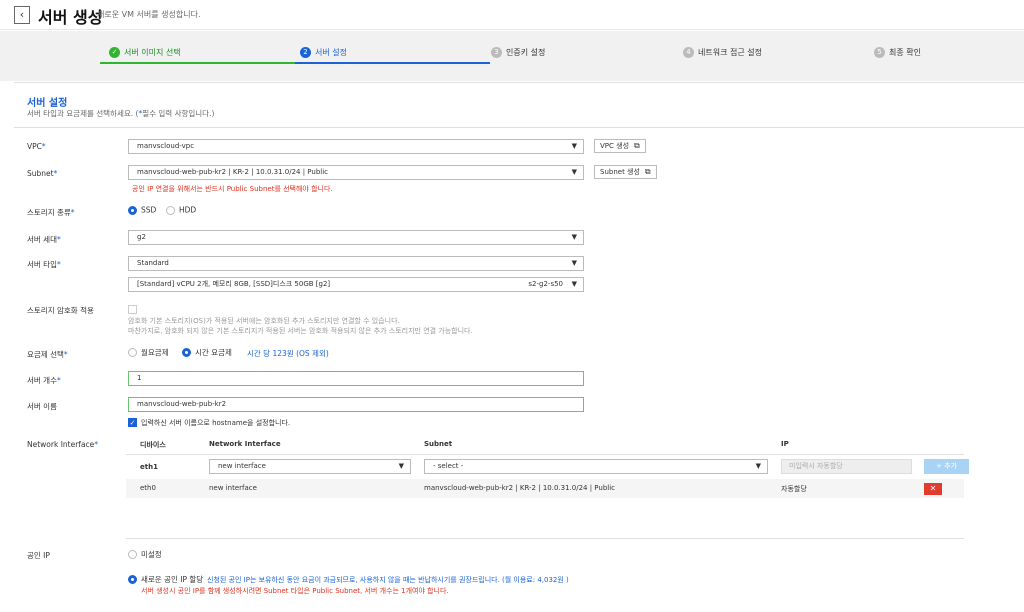 This screenshot has width=1024, height=612. I want to click on public-ip-none-radio: 미설정, so click(145, 554).